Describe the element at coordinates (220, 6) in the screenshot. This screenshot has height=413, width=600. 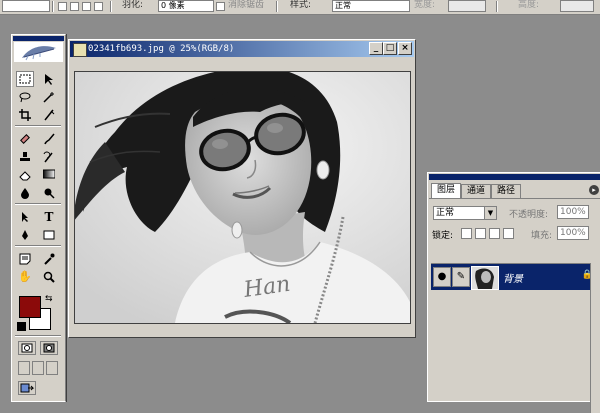
I see `antialias-checkbox` at that location.